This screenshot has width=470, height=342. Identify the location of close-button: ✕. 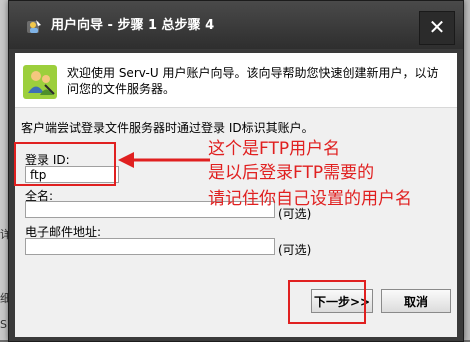
(437, 28).